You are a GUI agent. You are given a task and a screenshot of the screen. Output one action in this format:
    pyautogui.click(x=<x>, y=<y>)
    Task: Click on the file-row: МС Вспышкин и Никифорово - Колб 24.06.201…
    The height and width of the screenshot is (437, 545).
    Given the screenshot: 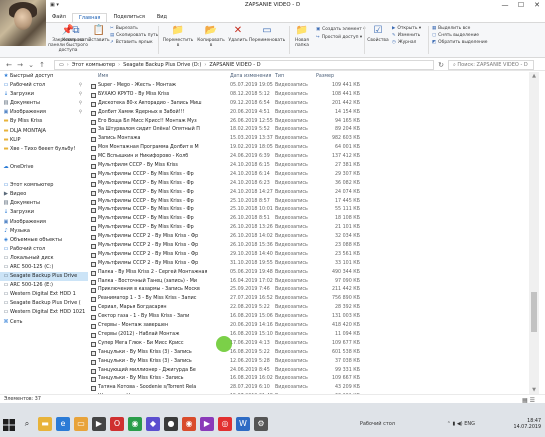 What is the action you would take?
    pyautogui.click(x=308, y=157)
    